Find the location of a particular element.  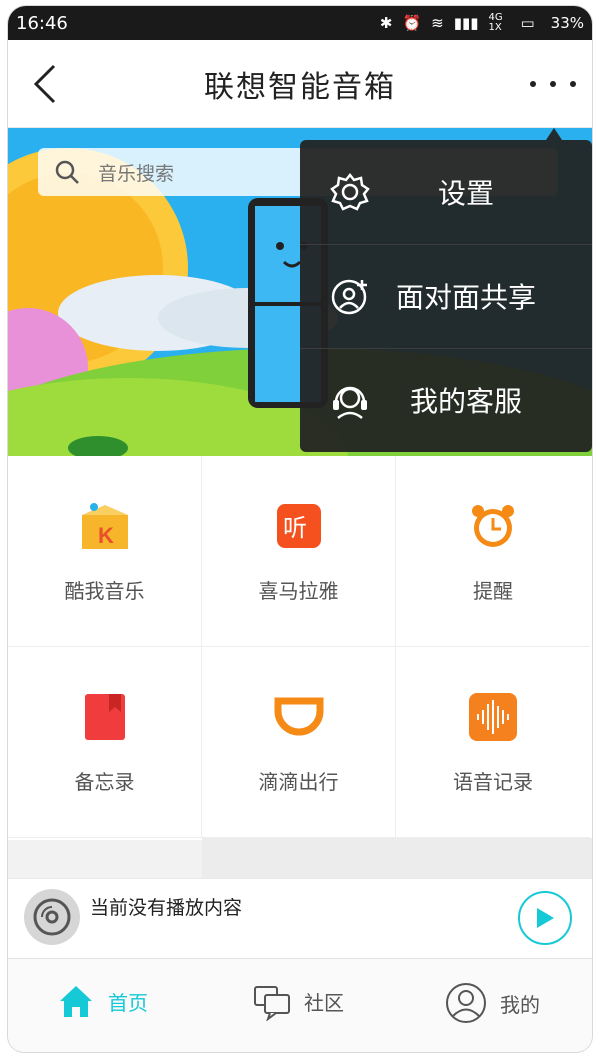

signal-icon: ▮▮▮ is located at coordinates (466, 23).